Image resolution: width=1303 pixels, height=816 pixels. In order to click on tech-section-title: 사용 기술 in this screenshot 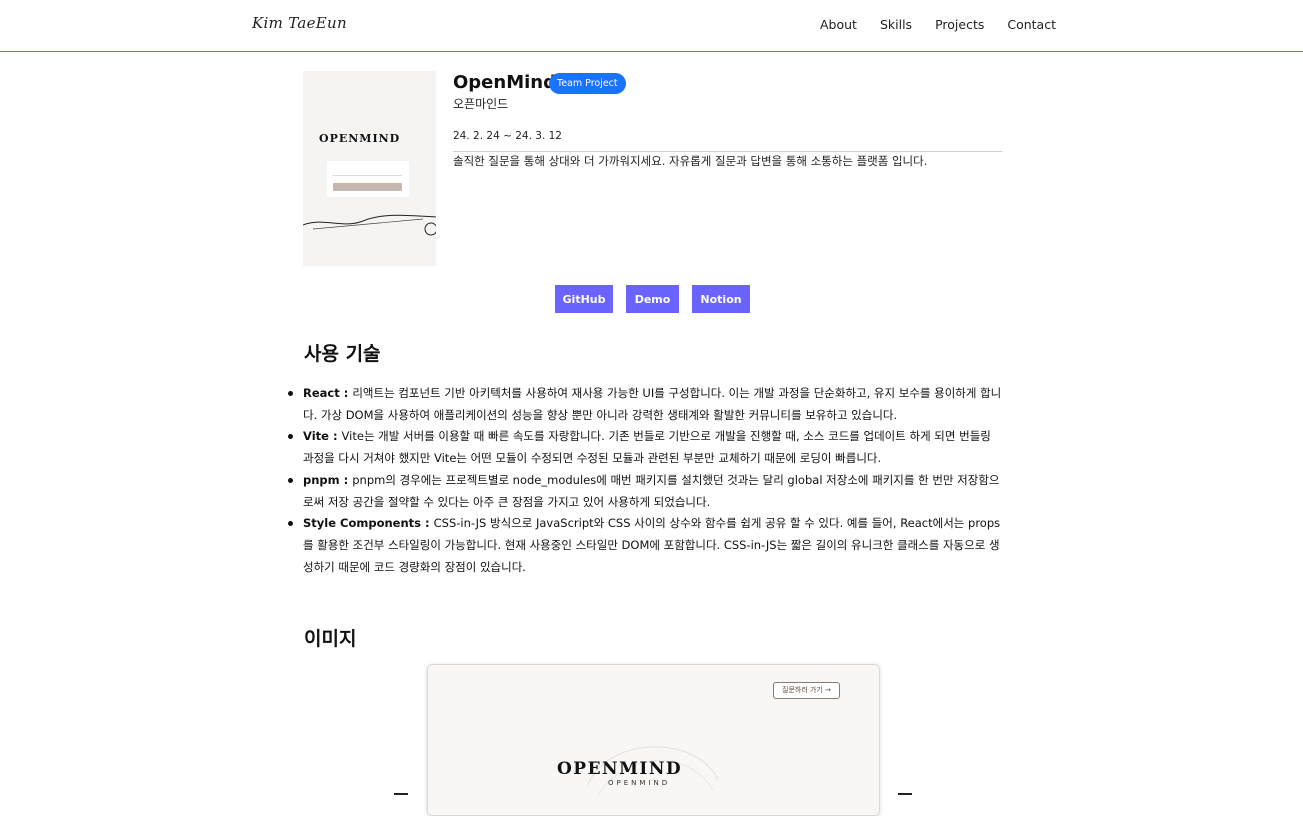, I will do `click(342, 354)`.